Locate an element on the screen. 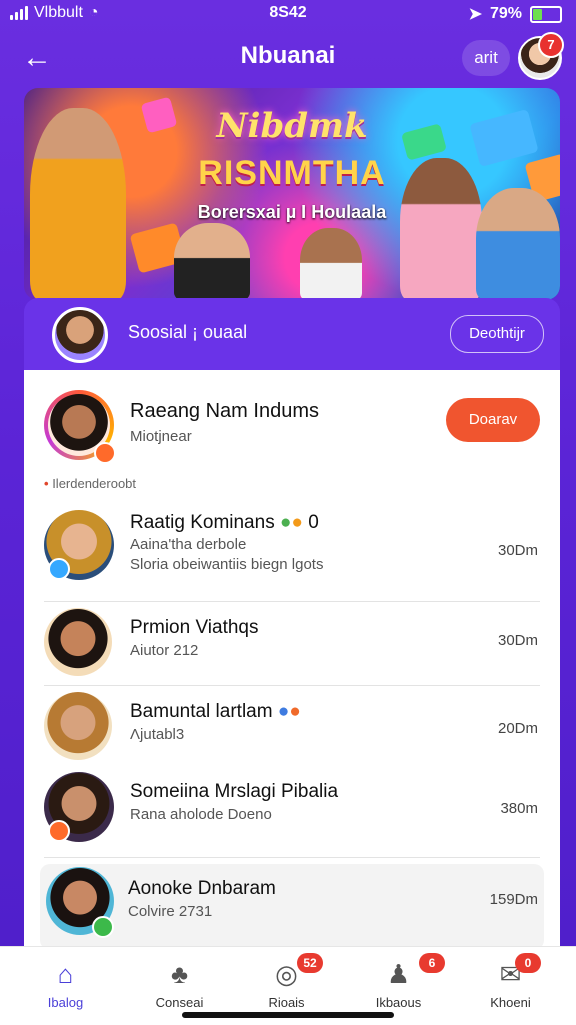 The height and width of the screenshot is (1025, 576). section-label: • Ilerdenderoobt is located at coordinates (90, 483).